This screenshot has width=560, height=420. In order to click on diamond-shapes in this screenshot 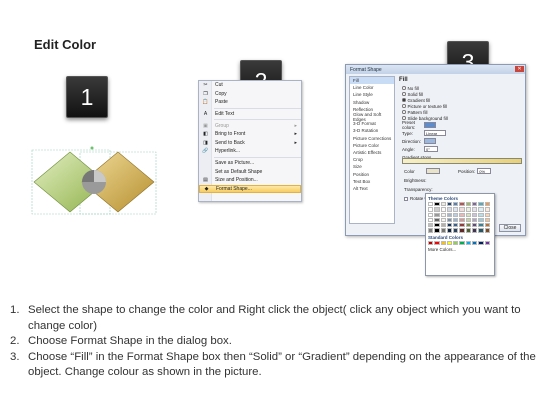, I will do `click(94, 182)`.